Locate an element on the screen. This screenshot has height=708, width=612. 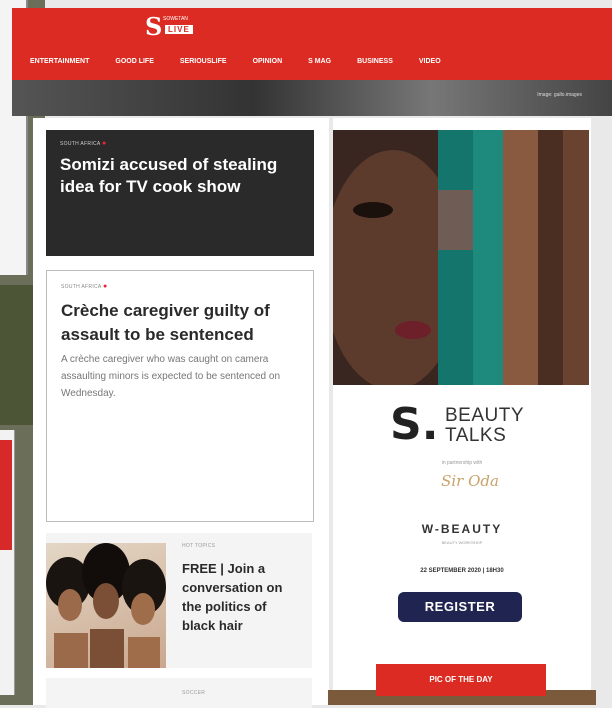
logo-letter: S is located at coordinates (154, 26).